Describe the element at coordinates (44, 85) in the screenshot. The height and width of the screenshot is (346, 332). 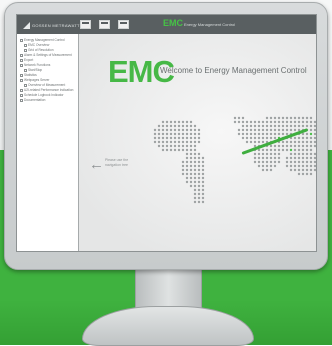
I see `nav-tree-item: Overview of Measurement` at that location.